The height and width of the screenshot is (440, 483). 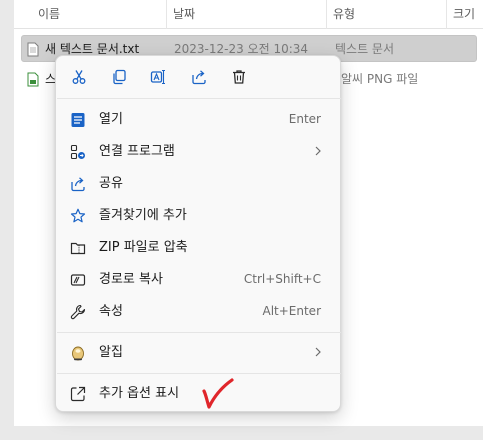 I want to click on context-toolbar, so click(x=199, y=77).